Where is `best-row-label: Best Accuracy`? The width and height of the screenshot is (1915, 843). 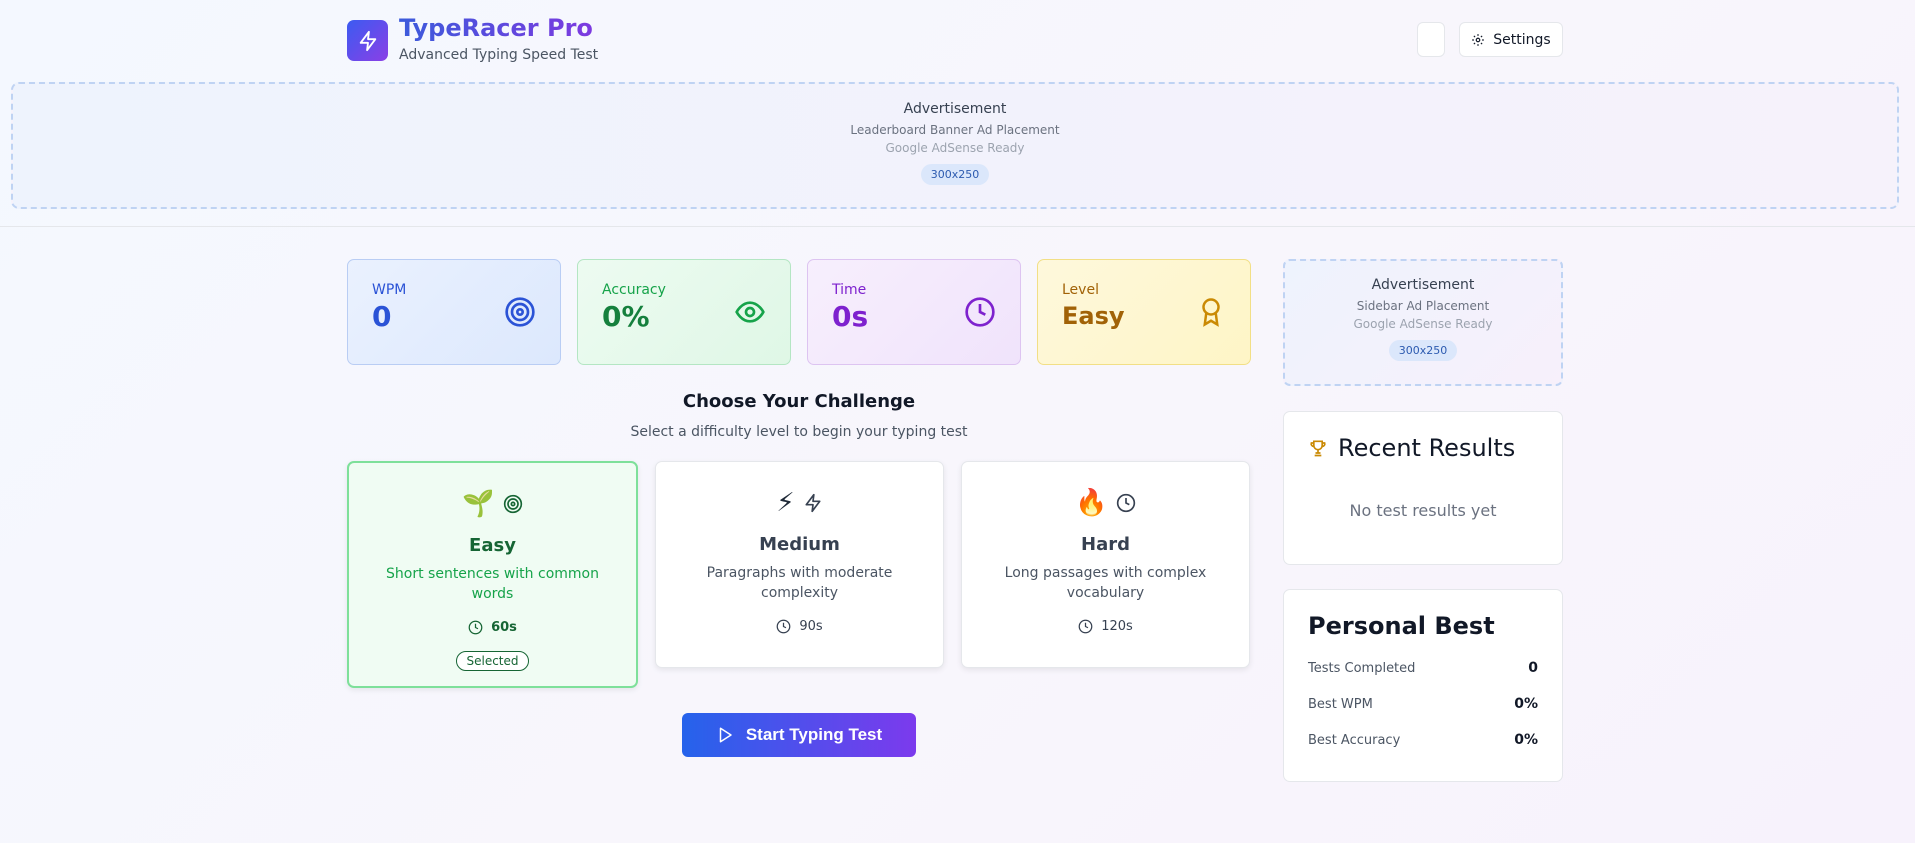
best-row-label: Best Accuracy is located at coordinates (1354, 740).